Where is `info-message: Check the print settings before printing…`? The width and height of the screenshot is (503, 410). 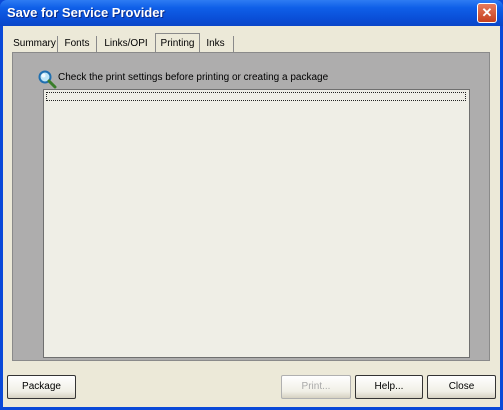 info-message: Check the print settings before printing… is located at coordinates (193, 77).